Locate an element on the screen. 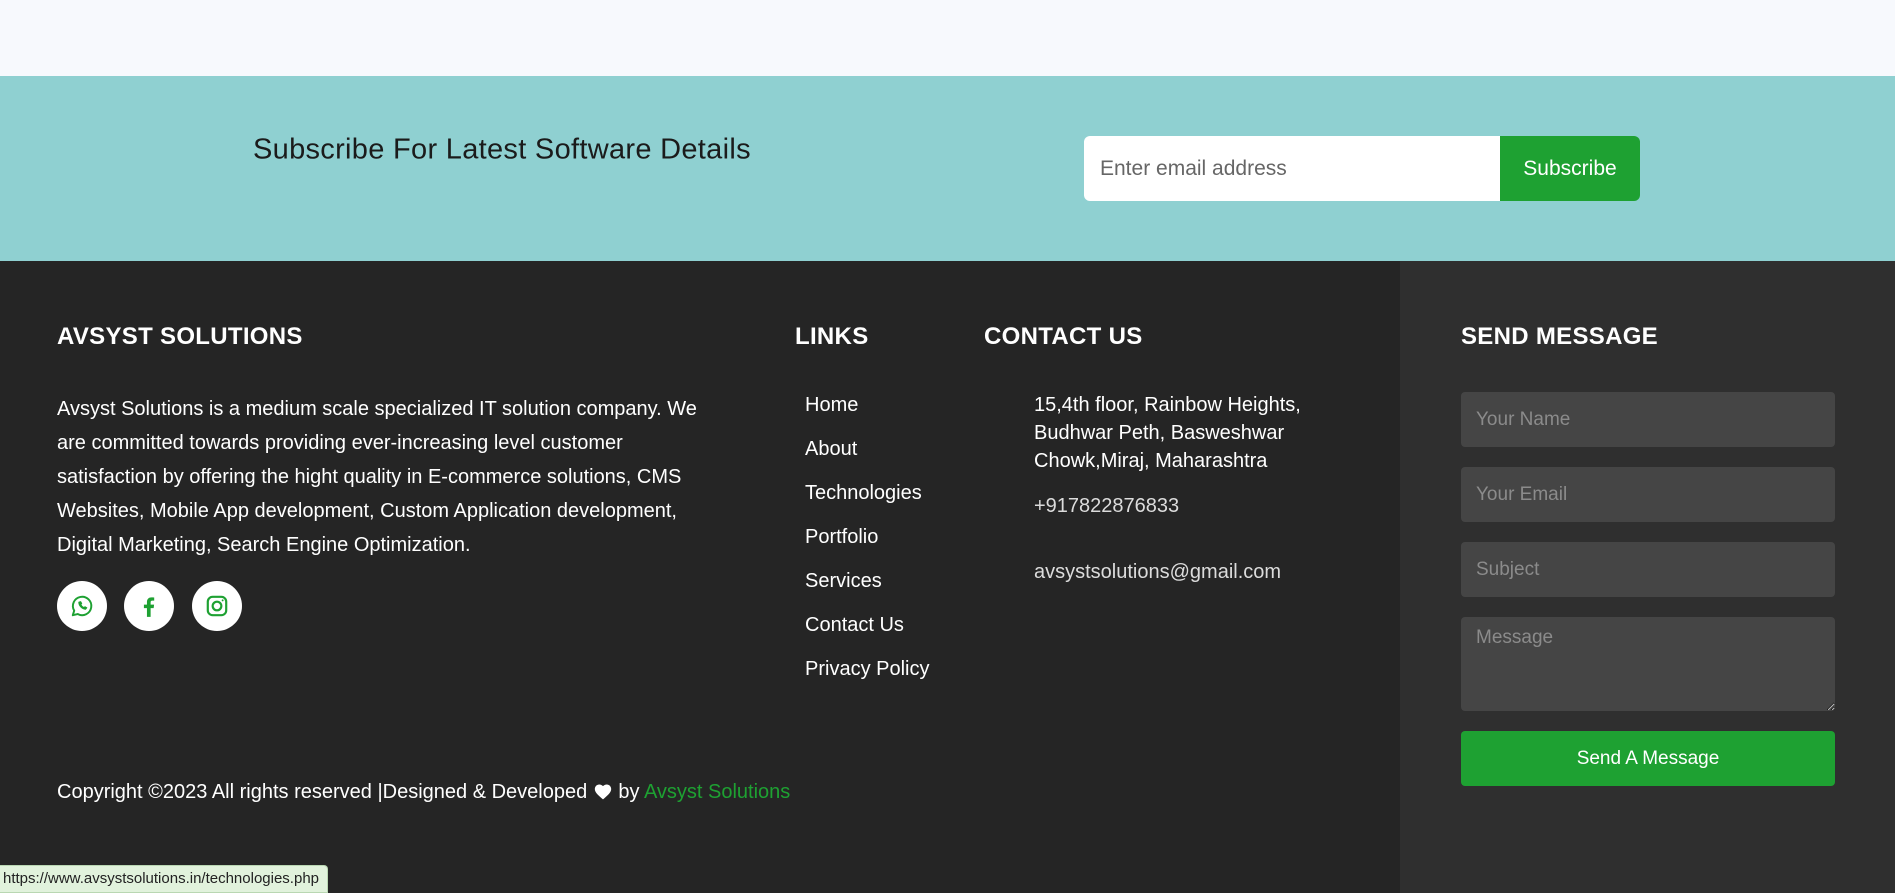 The image size is (1895, 893). subject-input is located at coordinates (1648, 569).